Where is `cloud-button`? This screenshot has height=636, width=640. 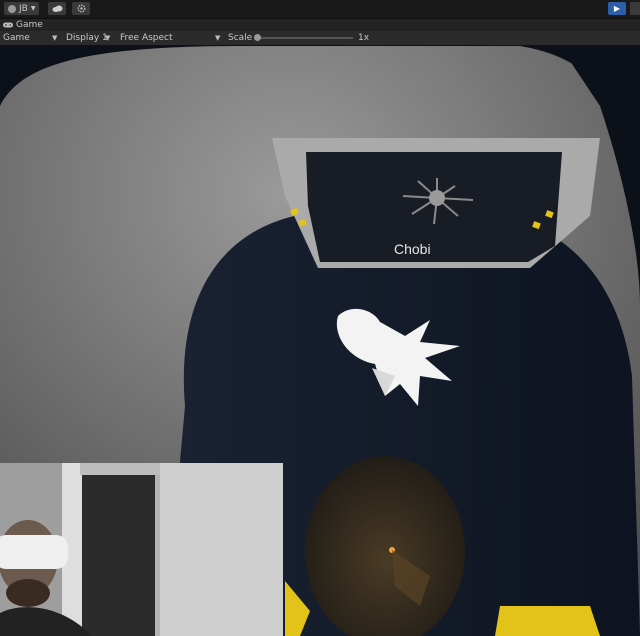 cloud-button is located at coordinates (57, 8).